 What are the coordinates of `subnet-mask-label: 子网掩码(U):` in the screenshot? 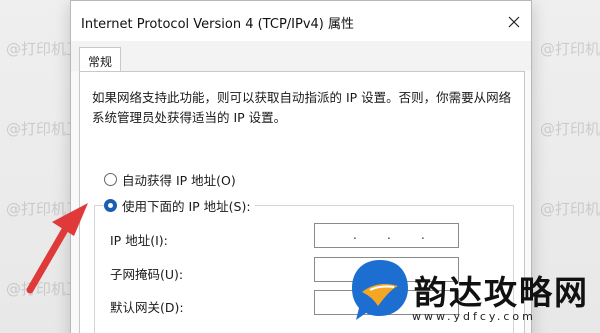 It's located at (147, 274).